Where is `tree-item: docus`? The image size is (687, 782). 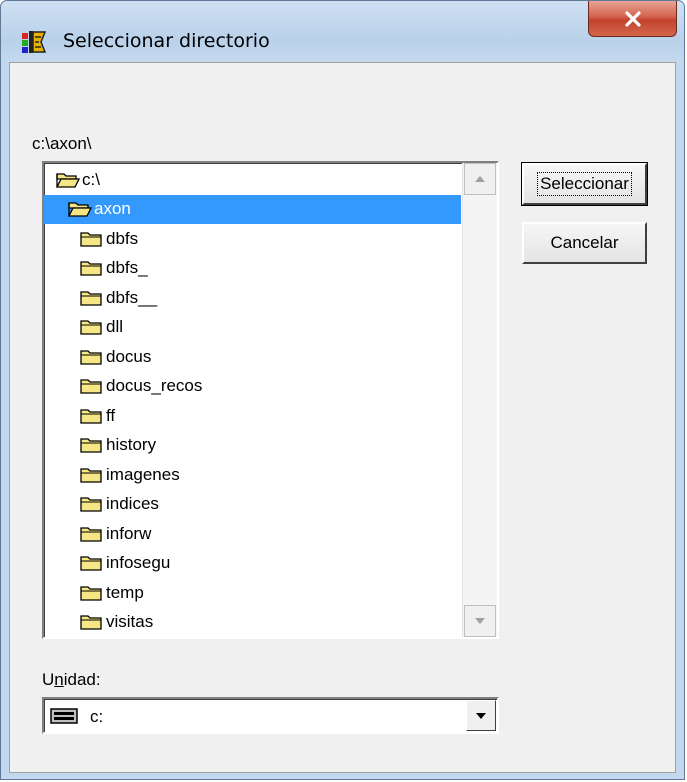 tree-item: docus is located at coordinates (97, 356).